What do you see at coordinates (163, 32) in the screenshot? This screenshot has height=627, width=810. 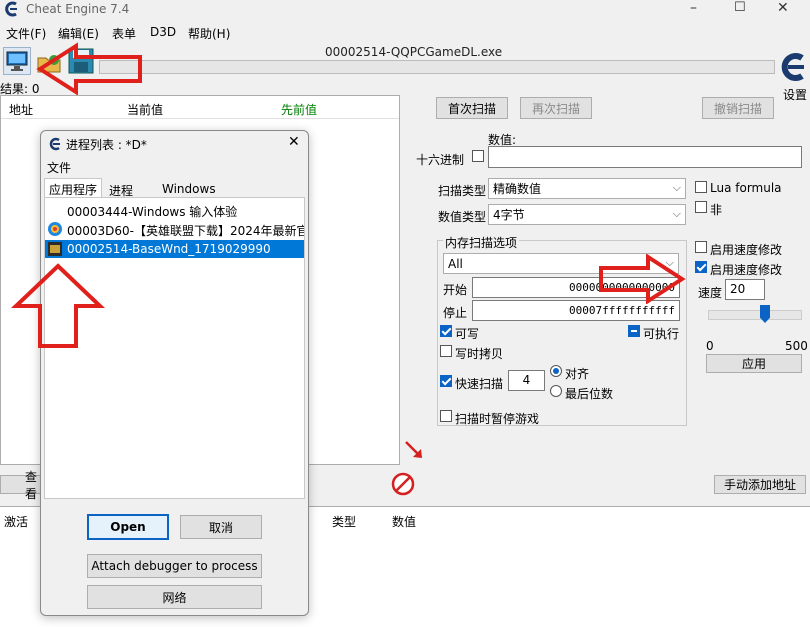 I see `menu-d3d: D3D` at bounding box center [163, 32].